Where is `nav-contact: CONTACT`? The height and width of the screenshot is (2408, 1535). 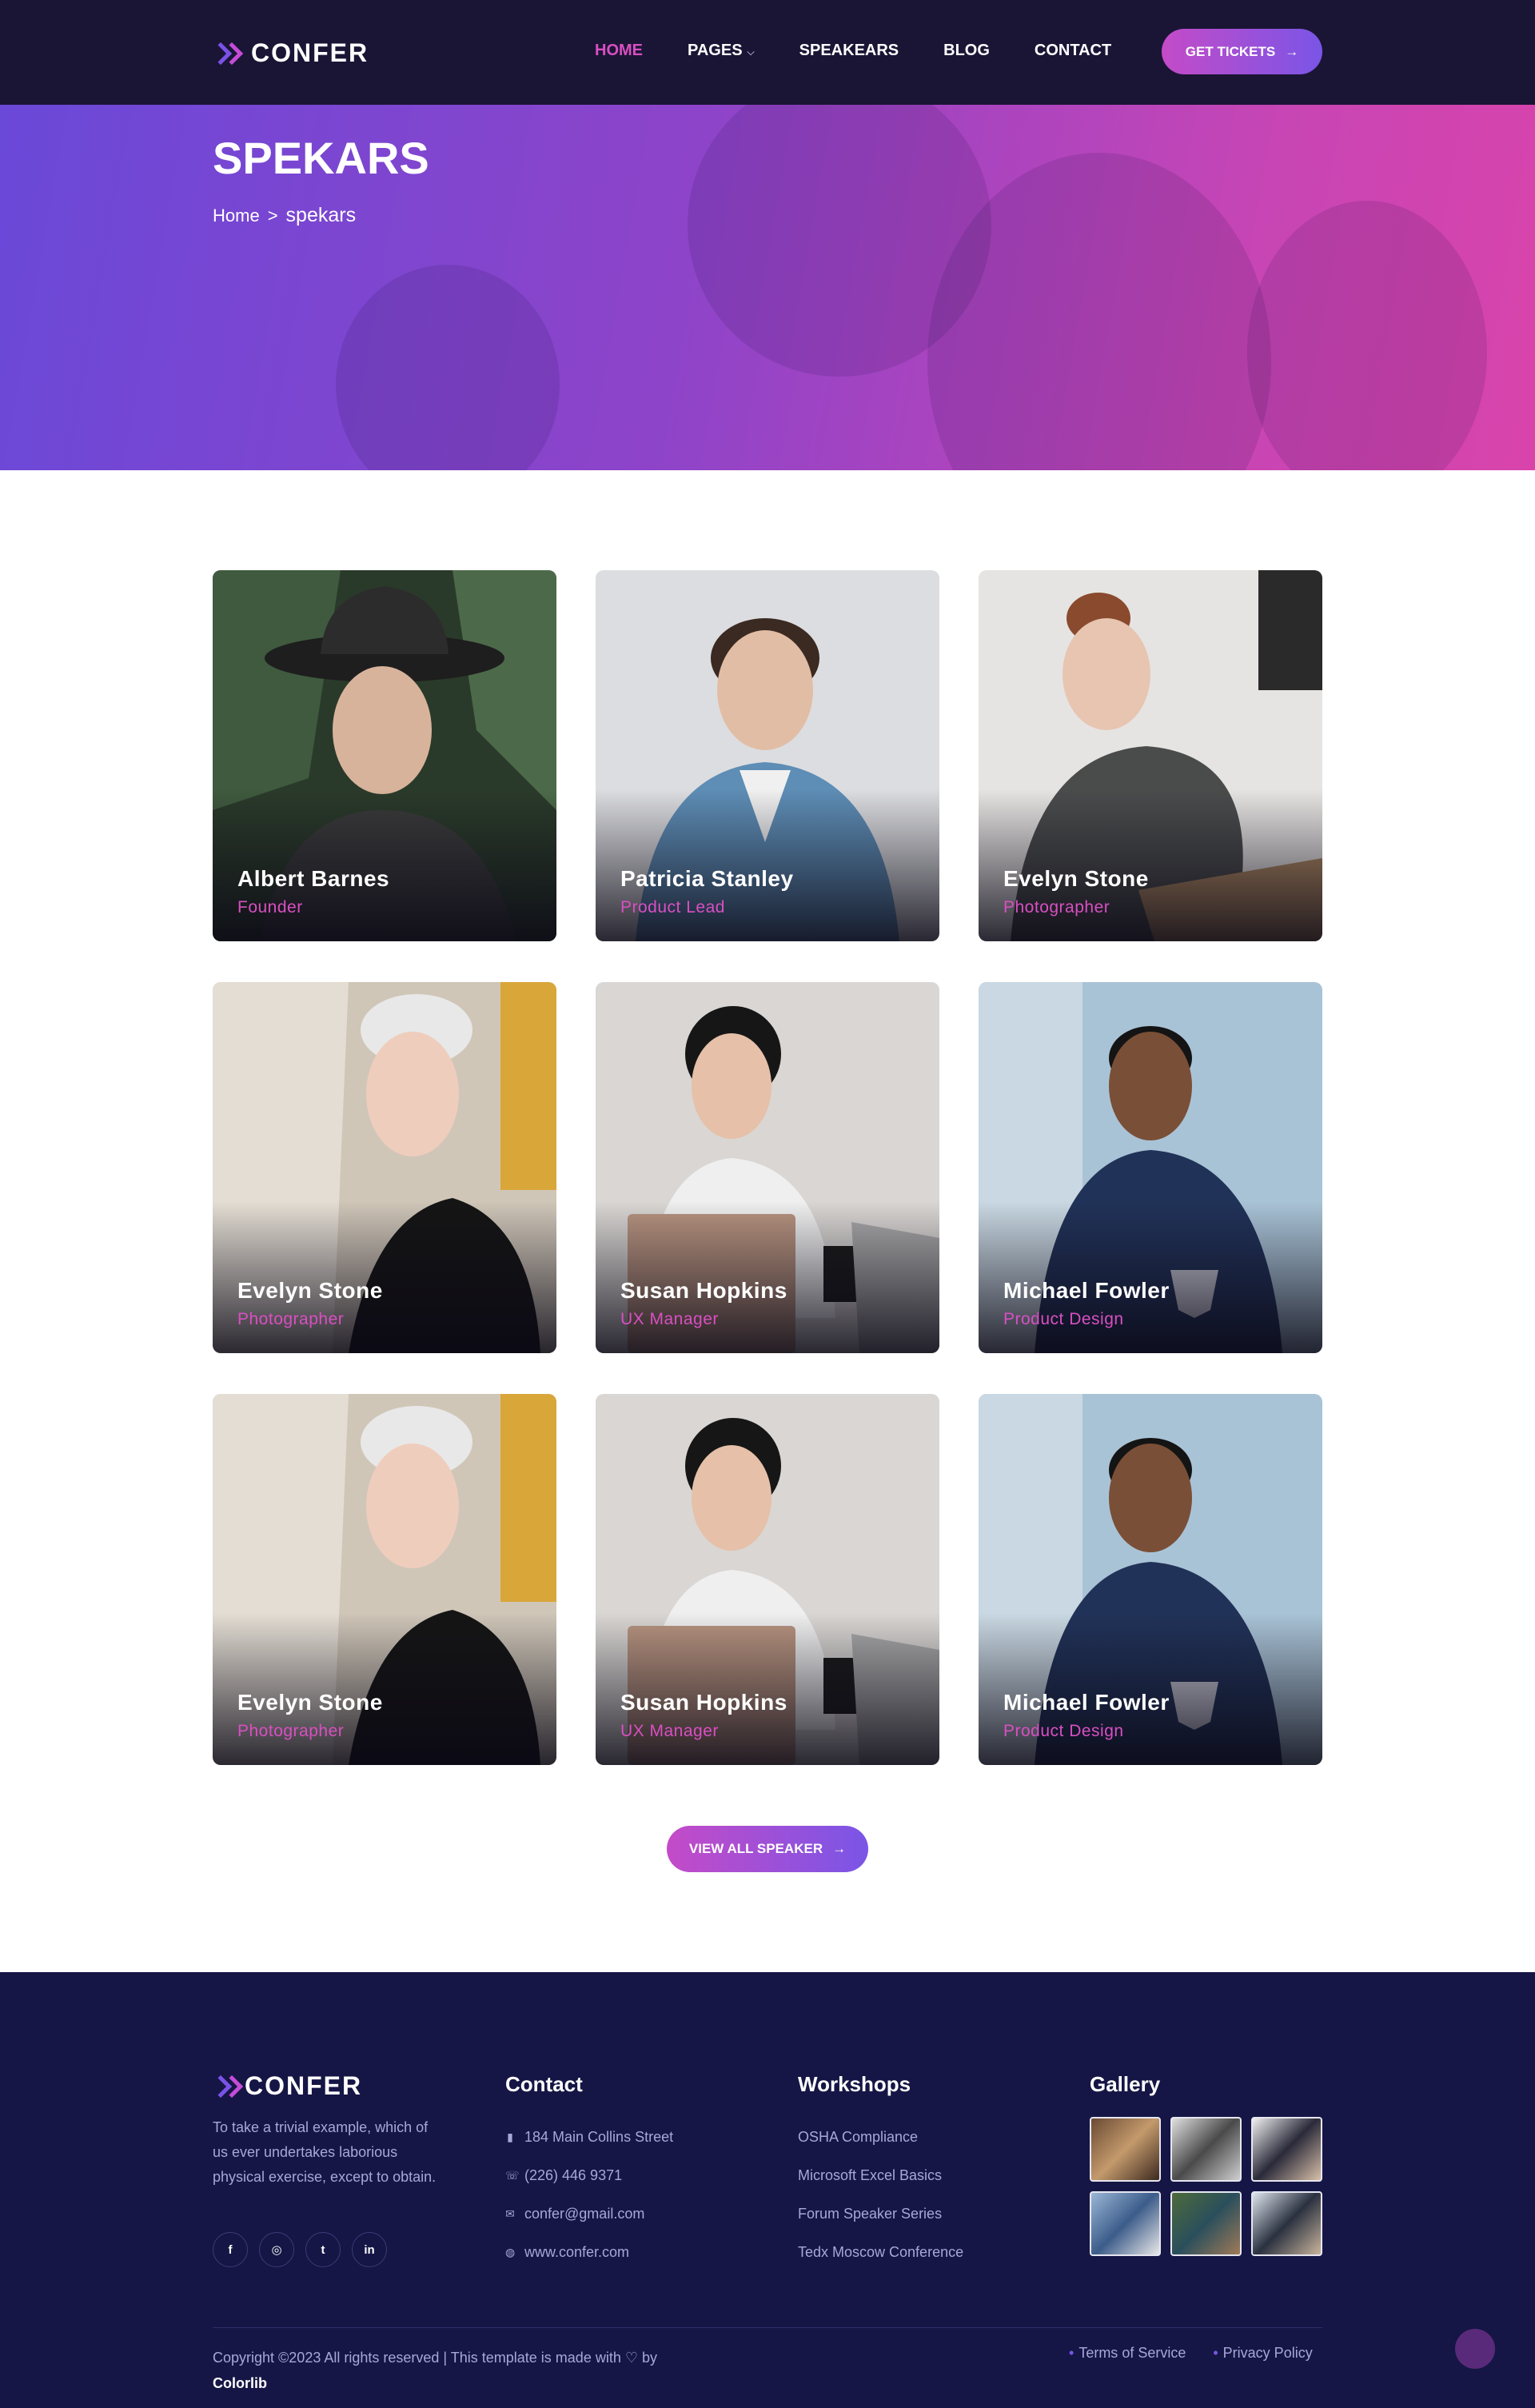
nav-contact: CONTACT is located at coordinates (1073, 51).